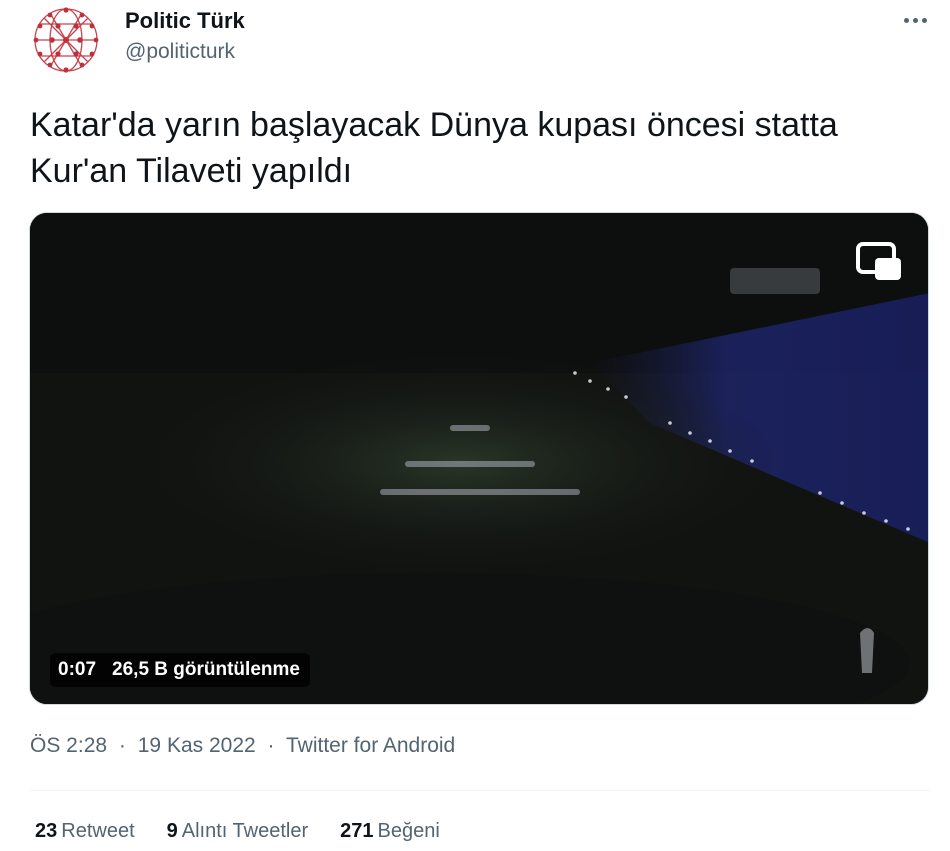  Describe the element at coordinates (480, 790) in the screenshot. I see `divider` at that location.